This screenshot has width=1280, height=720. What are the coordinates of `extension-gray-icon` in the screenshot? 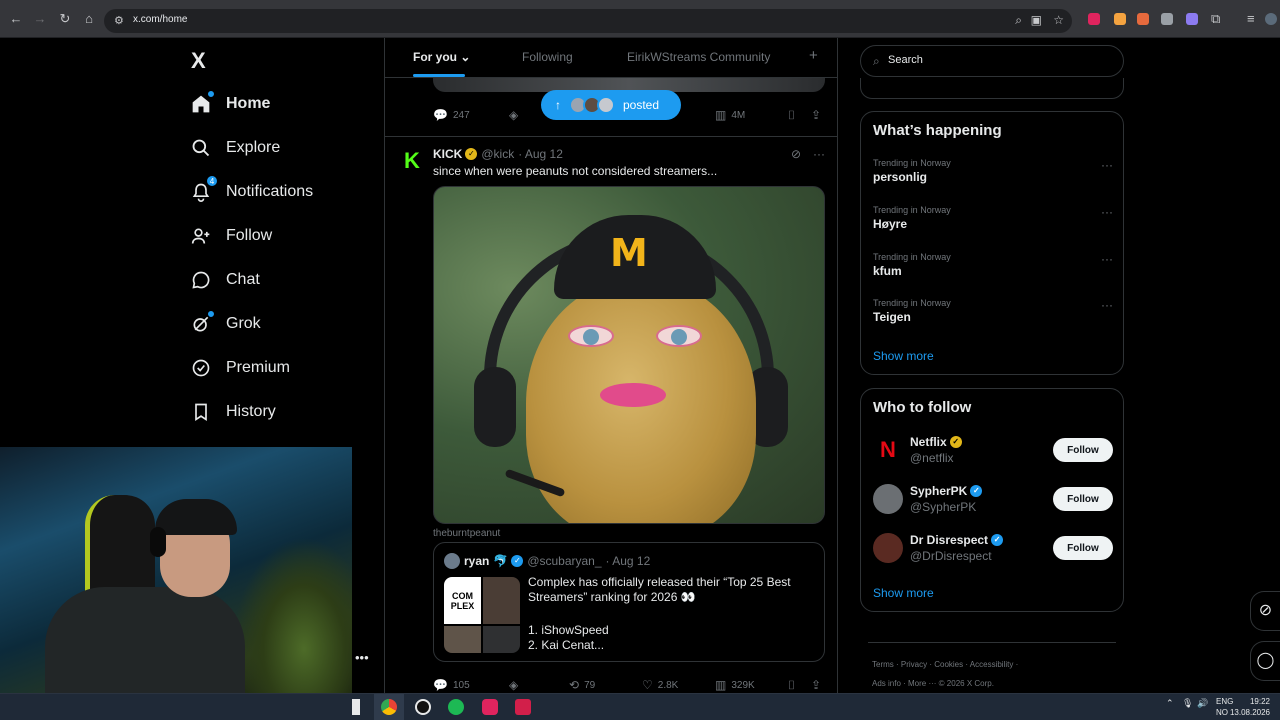 It's located at (1167, 19).